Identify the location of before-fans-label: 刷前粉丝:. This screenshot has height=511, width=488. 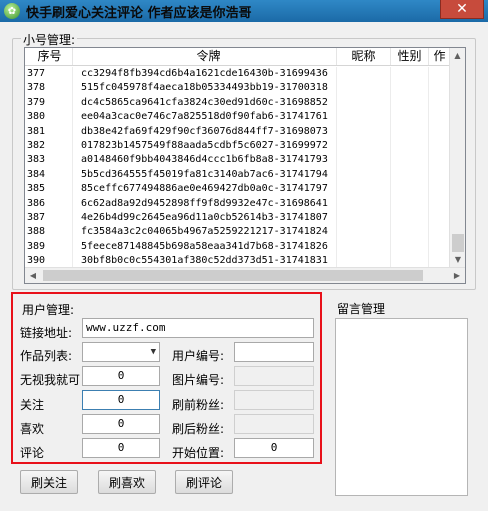
(198, 405).